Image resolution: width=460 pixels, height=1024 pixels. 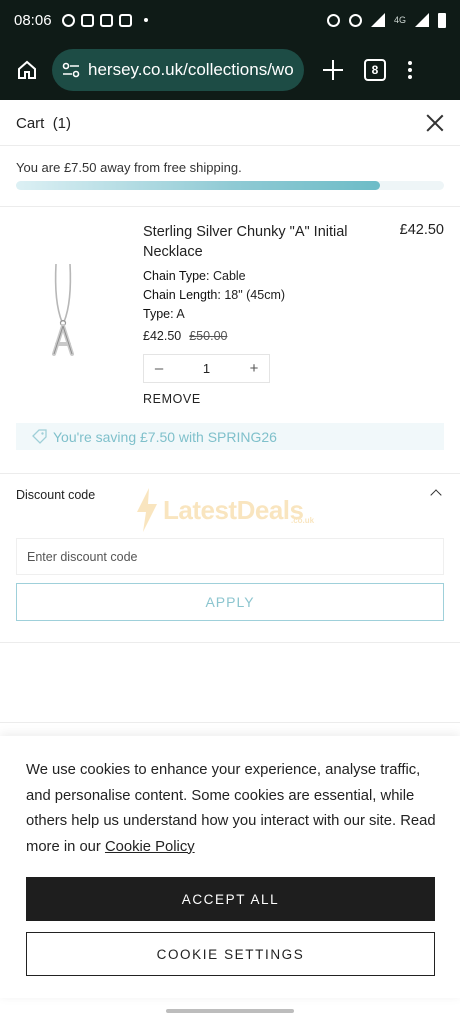 What do you see at coordinates (44, 123) in the screenshot?
I see `cart-title: Cart (1)` at bounding box center [44, 123].